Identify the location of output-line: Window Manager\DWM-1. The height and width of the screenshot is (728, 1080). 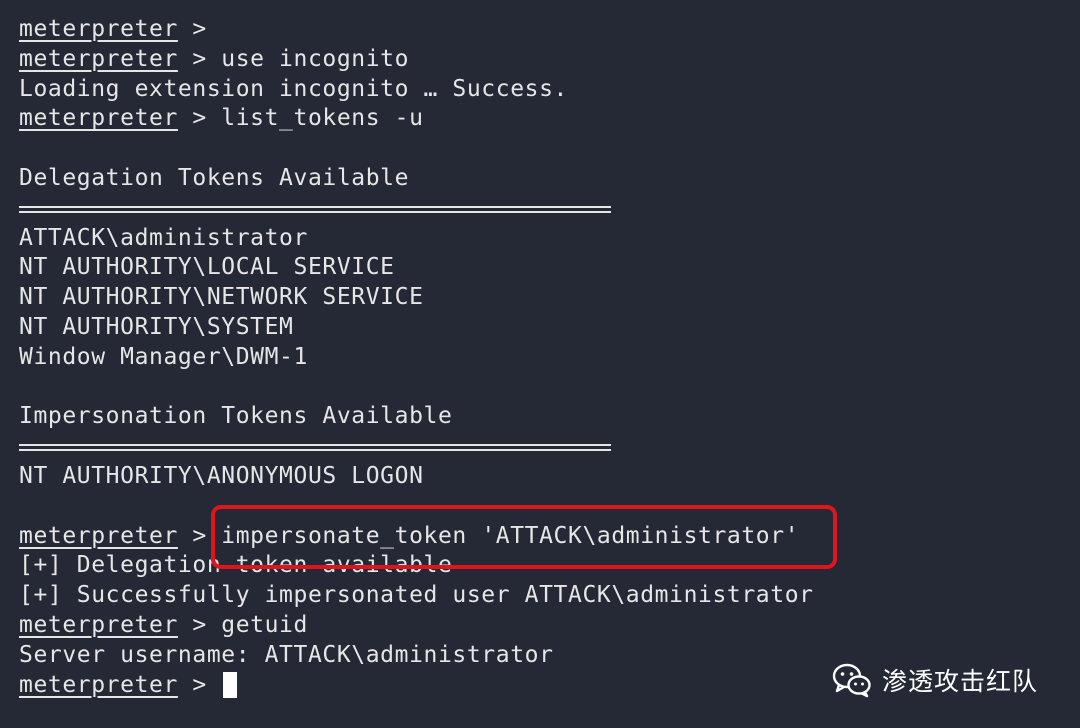
(163, 356).